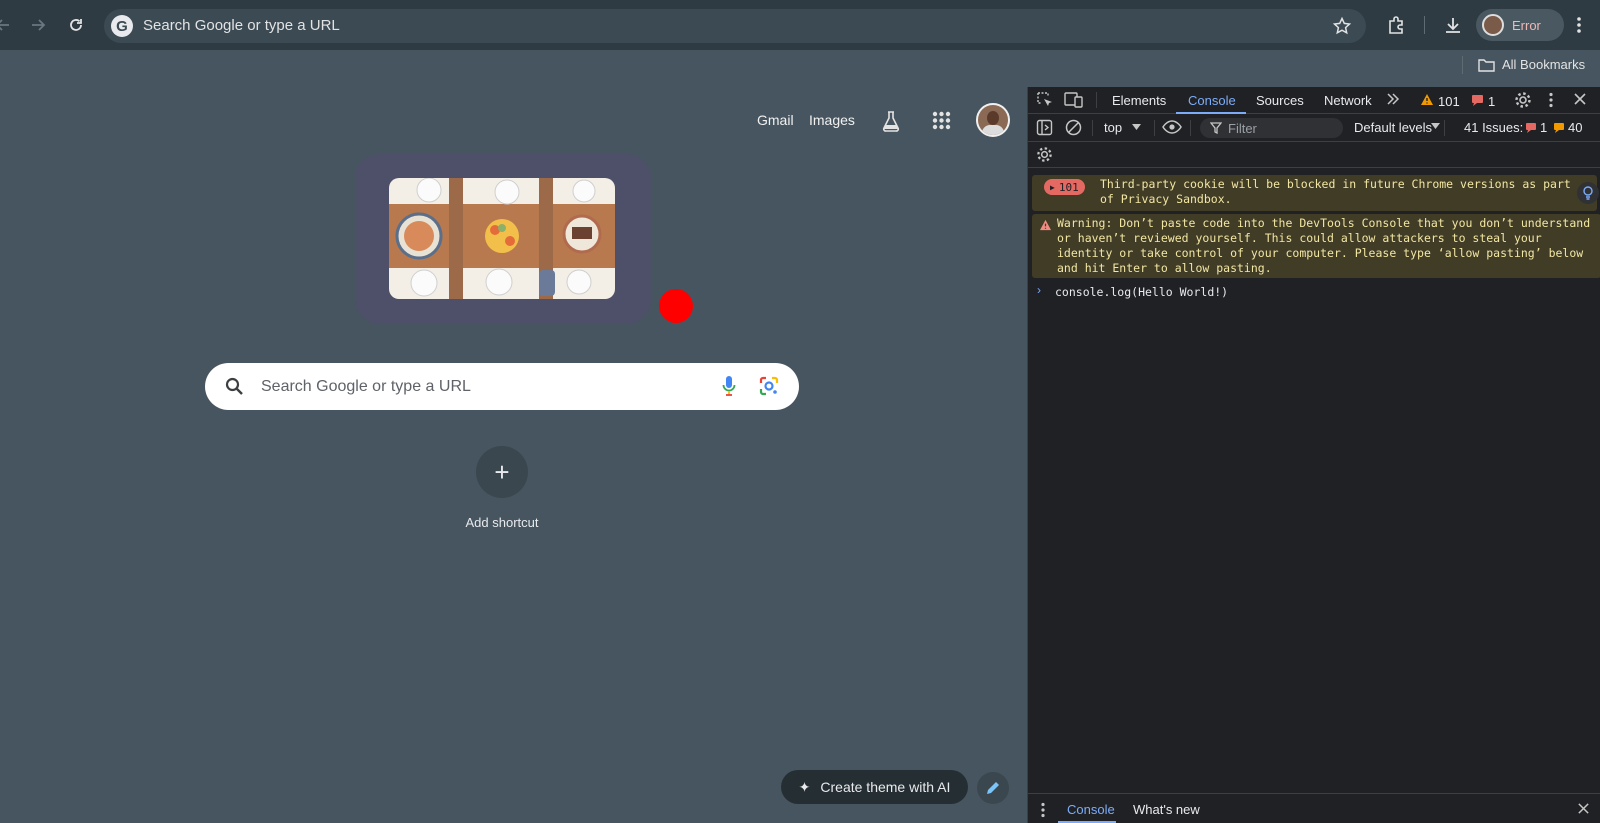 Image resolution: width=1600 pixels, height=823 pixels. Describe the element at coordinates (241, 25) in the screenshot. I see `omnibox-text: Search Google or type a URL` at that location.